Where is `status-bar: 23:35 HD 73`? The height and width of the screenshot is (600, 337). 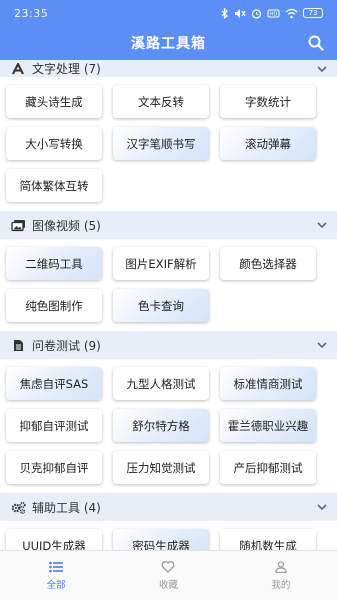
status-bar: 23:35 HD 73 is located at coordinates (168, 13).